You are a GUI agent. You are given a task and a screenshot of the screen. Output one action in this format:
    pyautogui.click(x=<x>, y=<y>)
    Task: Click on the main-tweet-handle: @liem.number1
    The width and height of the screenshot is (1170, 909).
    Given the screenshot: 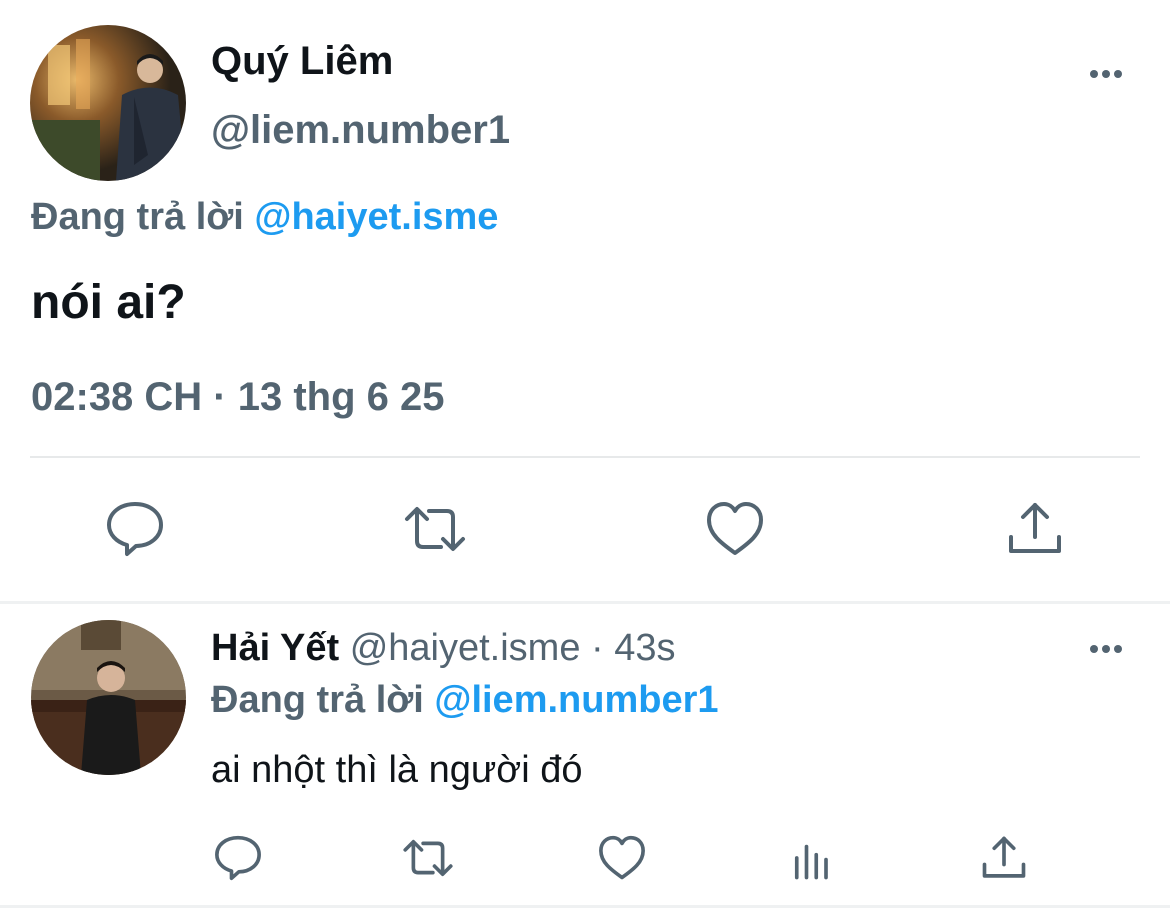 What is the action you would take?
    pyautogui.click(x=360, y=130)
    